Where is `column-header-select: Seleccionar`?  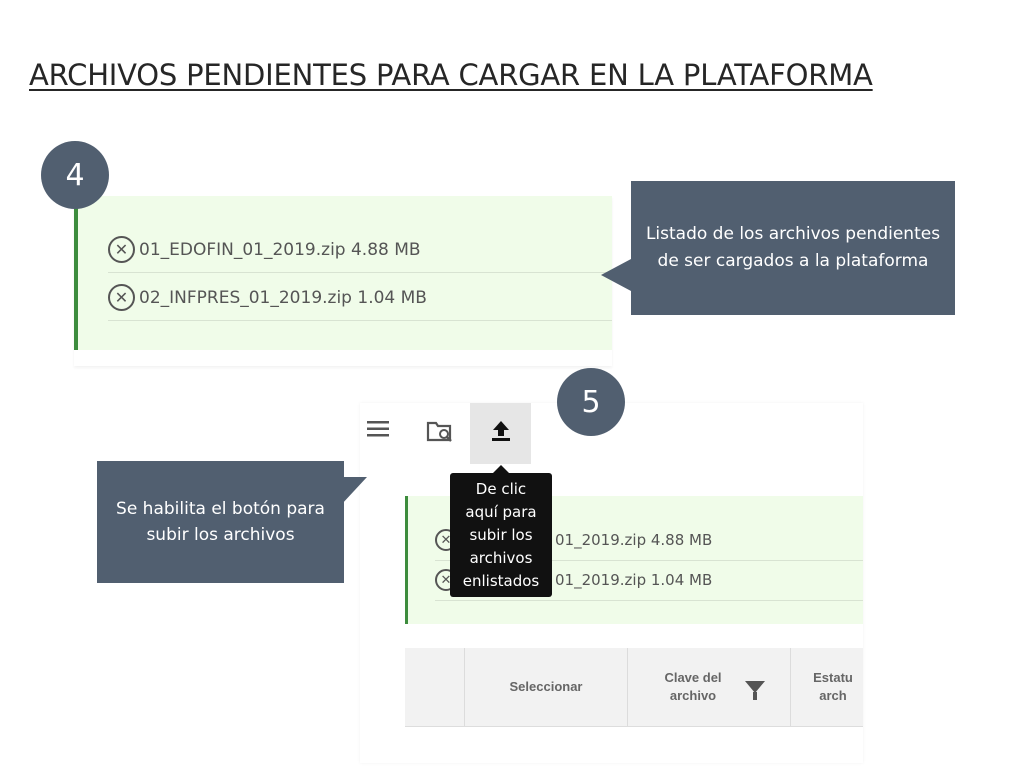
column-header-select: Seleccionar is located at coordinates (546, 687).